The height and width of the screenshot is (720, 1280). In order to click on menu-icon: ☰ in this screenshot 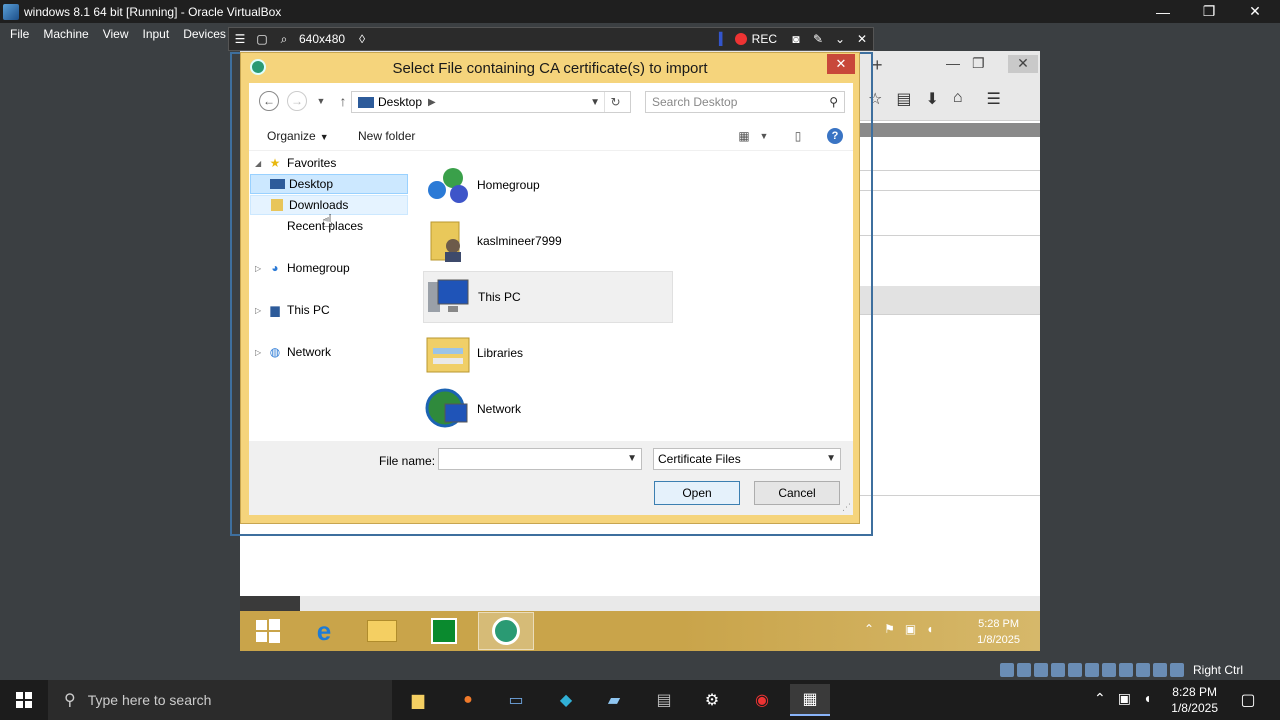, I will do `click(240, 39)`.